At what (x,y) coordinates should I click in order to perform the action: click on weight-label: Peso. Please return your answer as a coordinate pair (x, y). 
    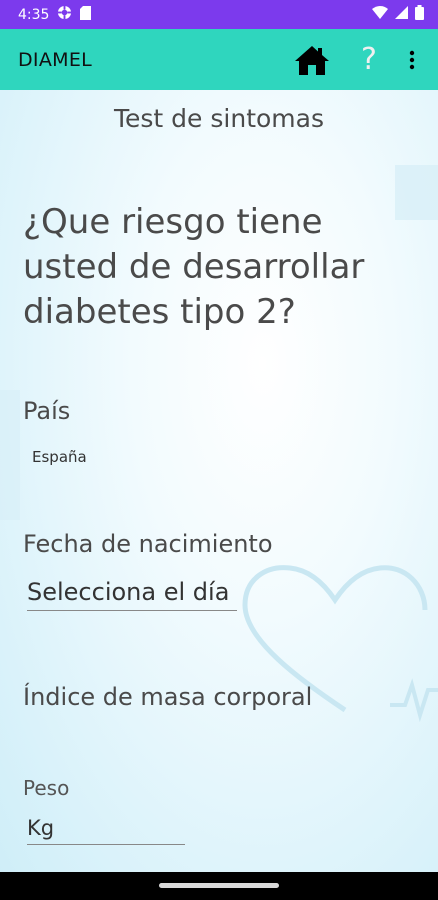
    Looking at the image, I should click on (46, 788).